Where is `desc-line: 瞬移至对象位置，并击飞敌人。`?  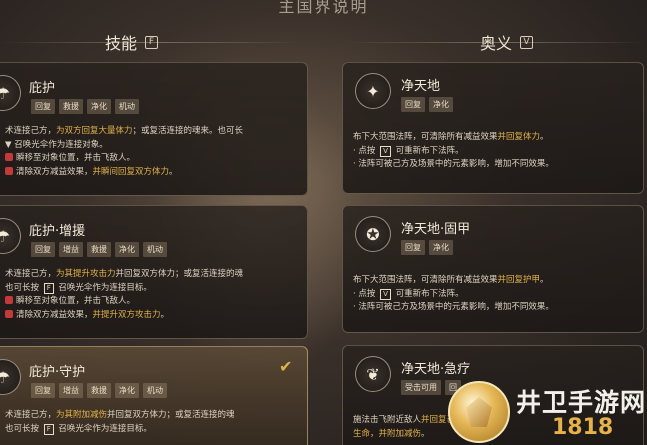 desc-line: 瞬移至对象位置，并击飞敌人。 is located at coordinates (124, 159).